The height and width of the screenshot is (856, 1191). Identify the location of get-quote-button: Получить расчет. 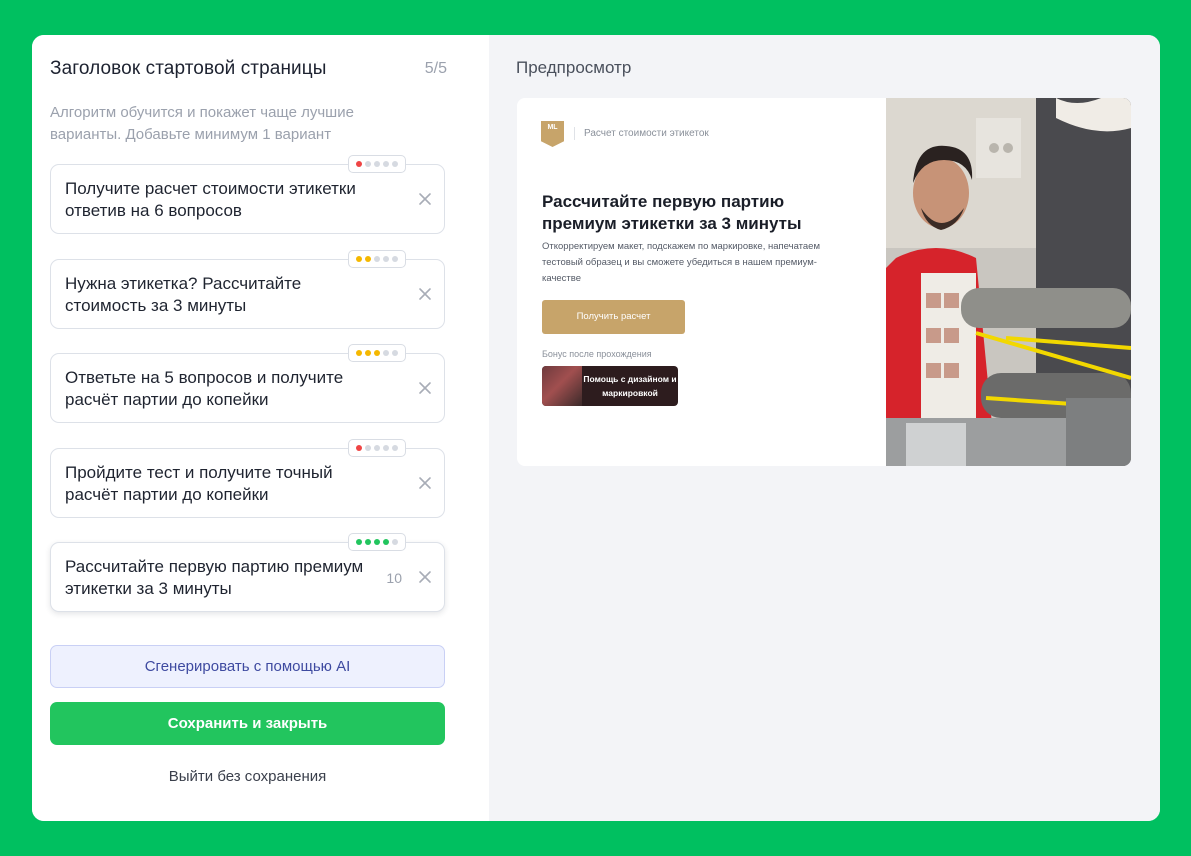
(613, 317).